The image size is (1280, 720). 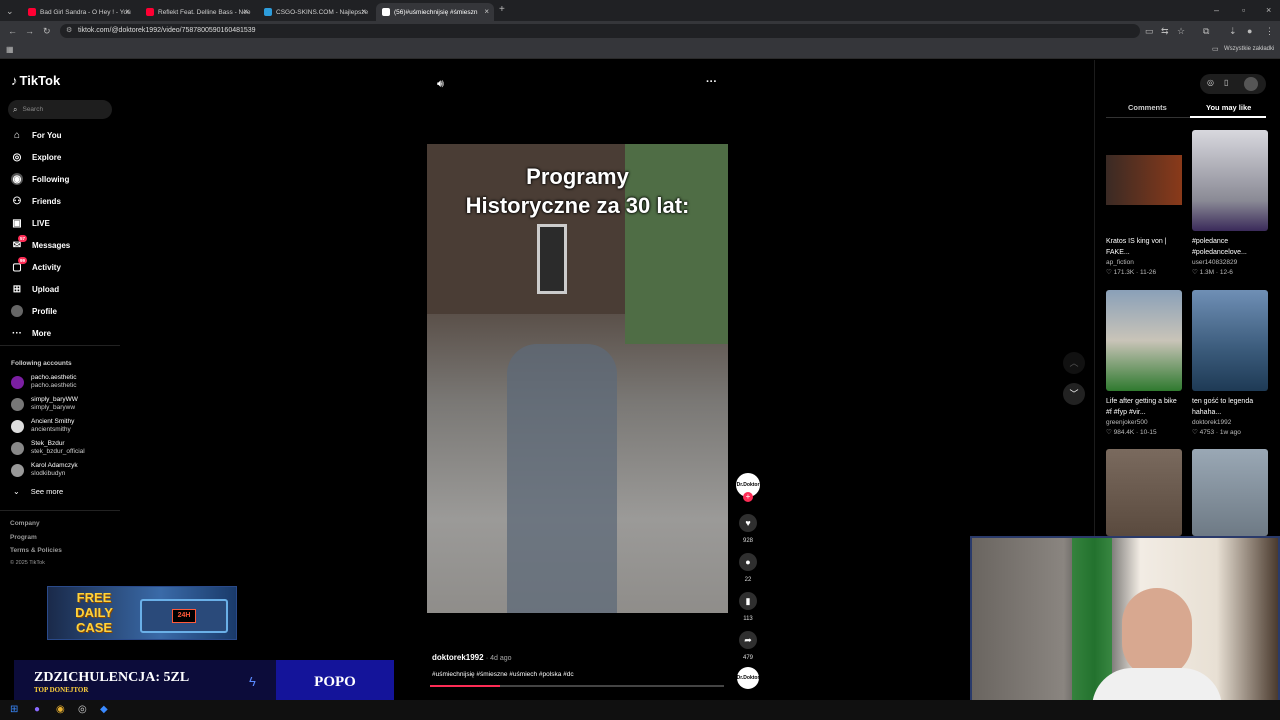 I want to click on previous-video-button: ︿, so click(x=1074, y=363).